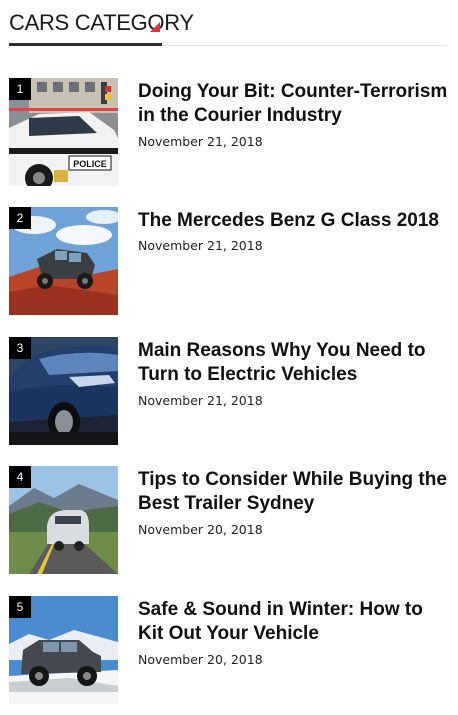 This screenshot has width=458, height=715. What do you see at coordinates (20, 477) in the screenshot?
I see `post-rank-badge: 4` at bounding box center [20, 477].